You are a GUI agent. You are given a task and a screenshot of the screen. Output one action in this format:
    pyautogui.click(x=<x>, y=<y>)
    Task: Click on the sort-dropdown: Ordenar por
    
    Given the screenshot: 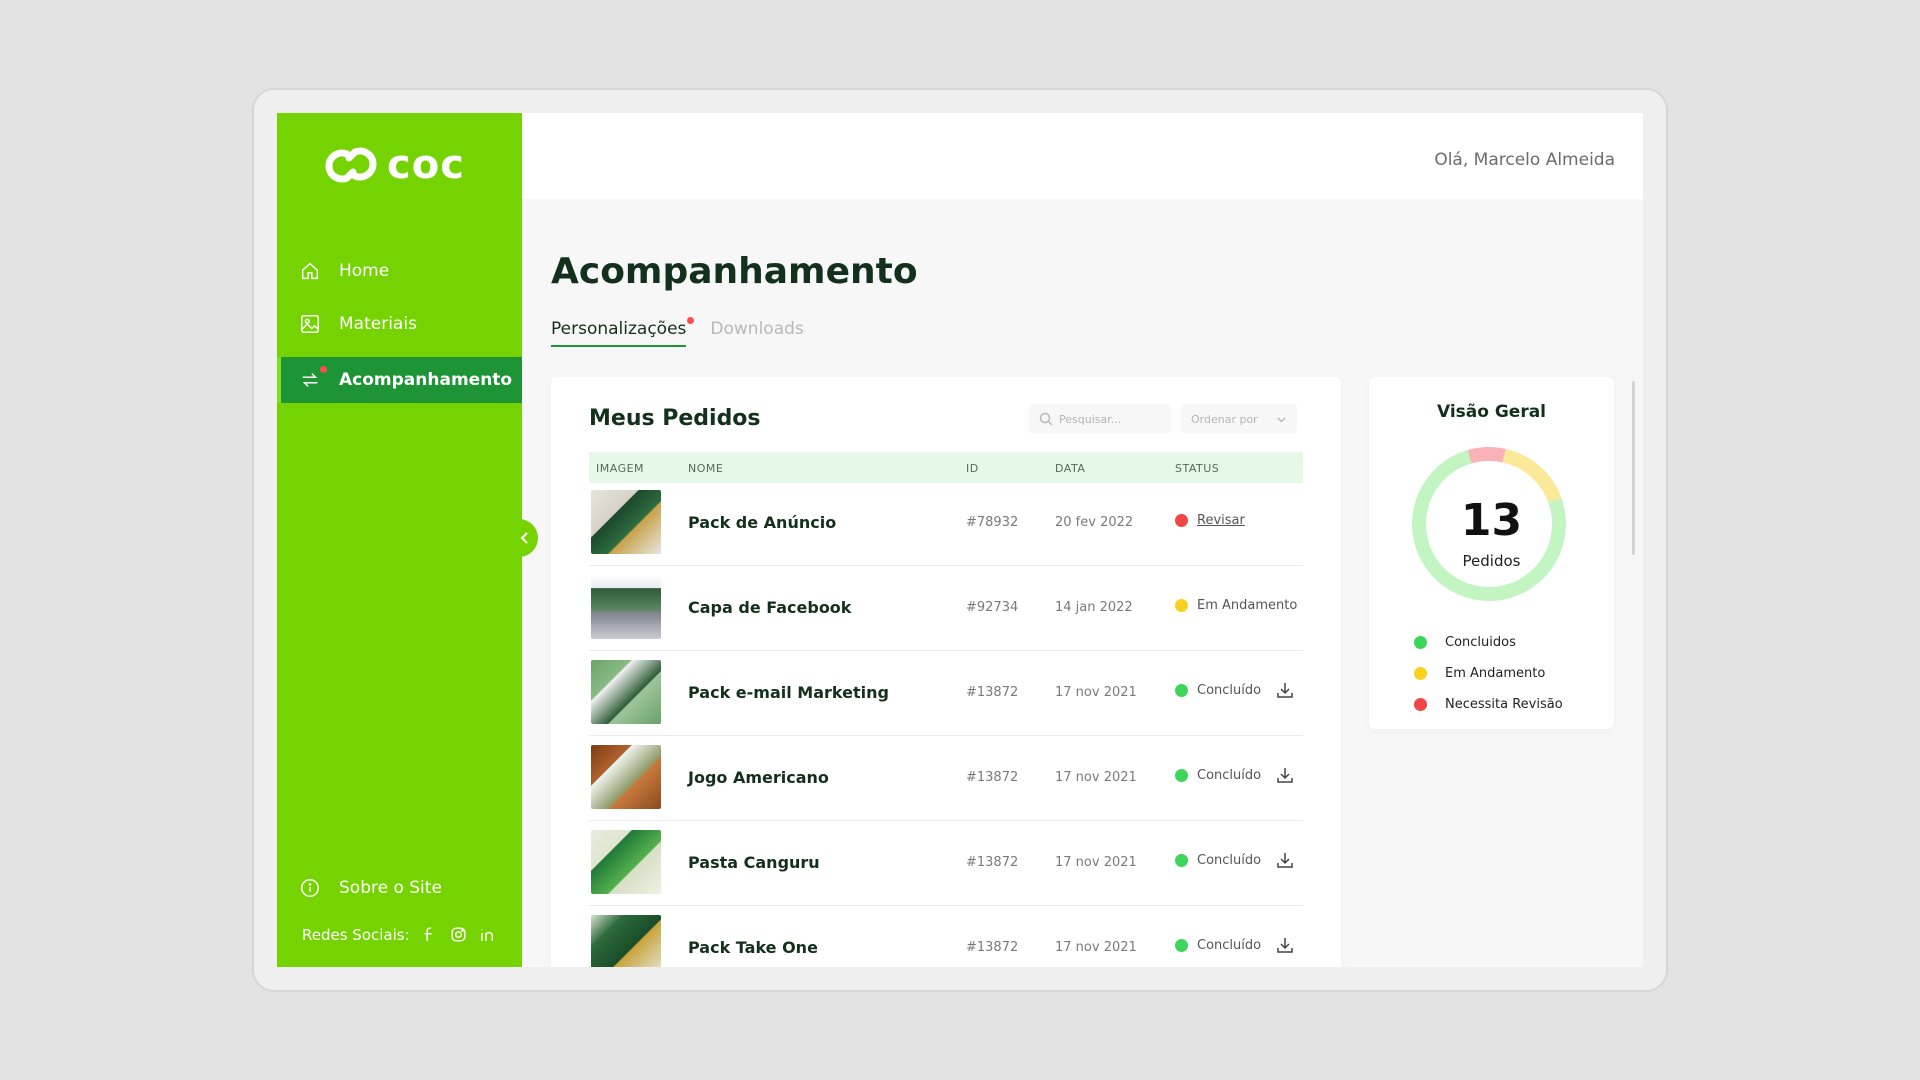 What is the action you would take?
    pyautogui.click(x=1239, y=419)
    